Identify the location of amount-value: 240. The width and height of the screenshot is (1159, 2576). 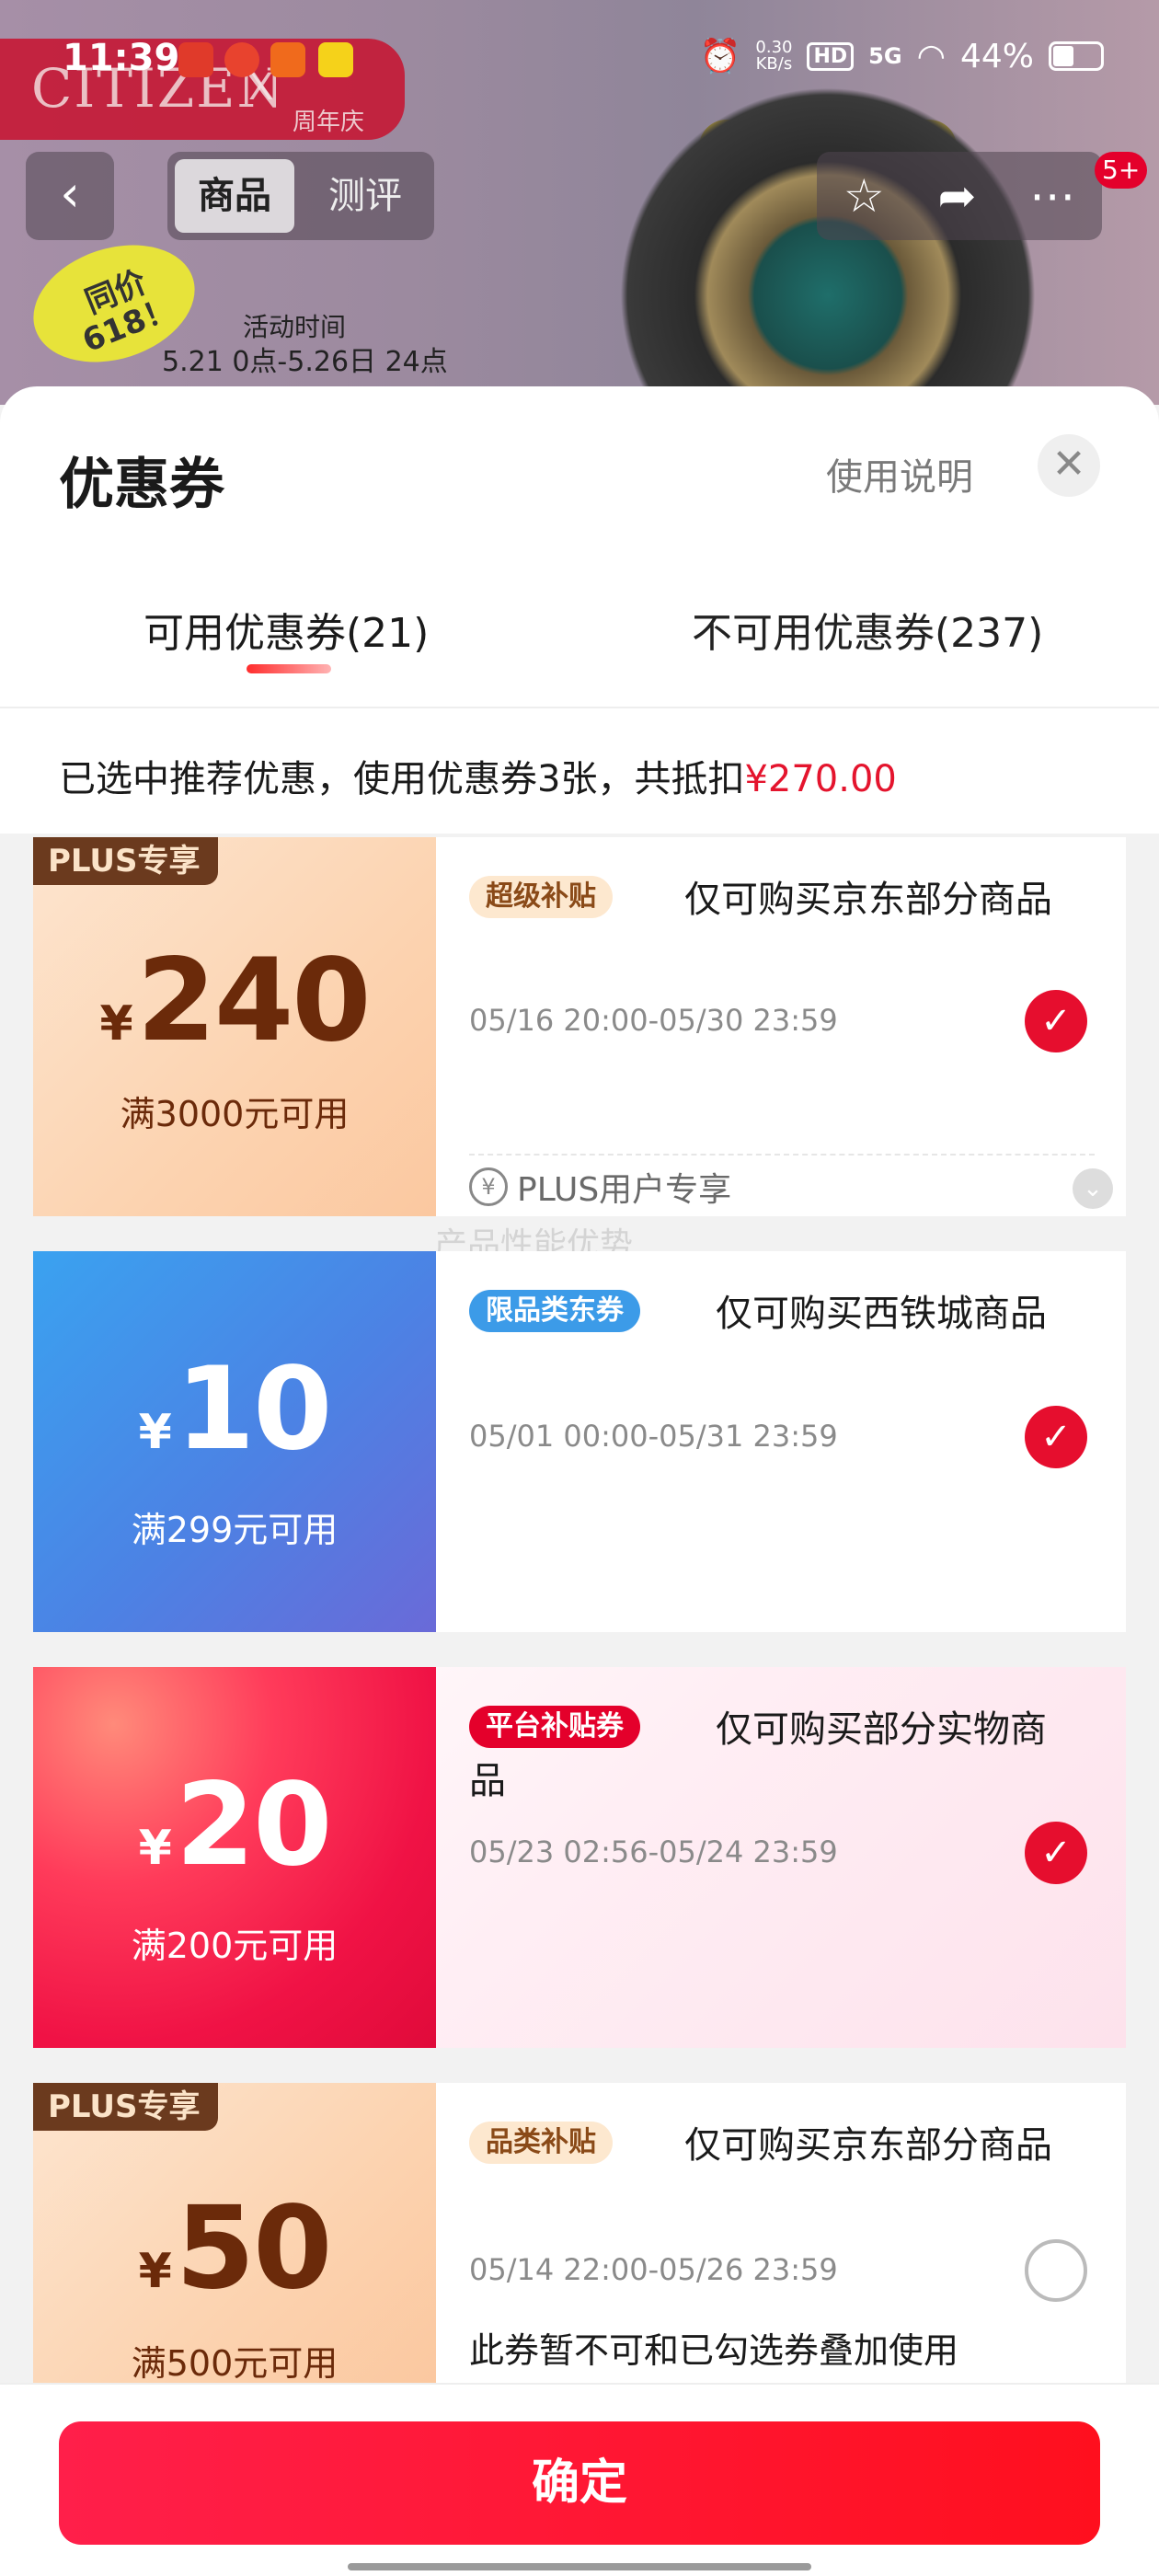
(254, 1001).